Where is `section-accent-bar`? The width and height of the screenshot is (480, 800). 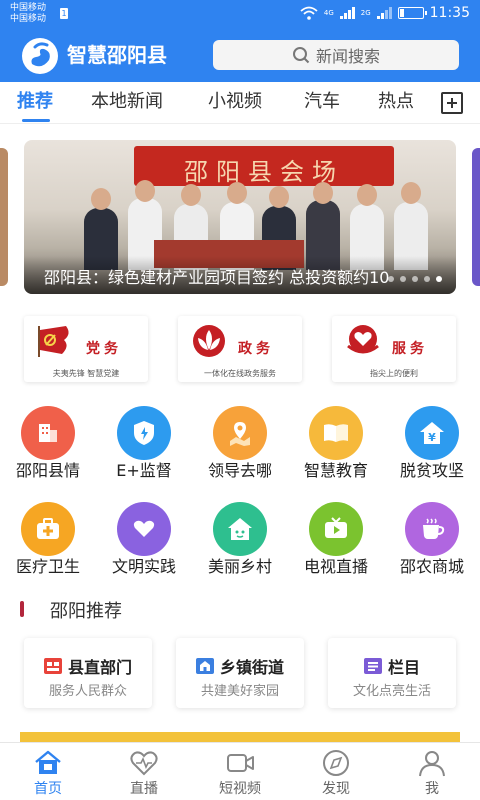
section-accent-bar is located at coordinates (22, 609).